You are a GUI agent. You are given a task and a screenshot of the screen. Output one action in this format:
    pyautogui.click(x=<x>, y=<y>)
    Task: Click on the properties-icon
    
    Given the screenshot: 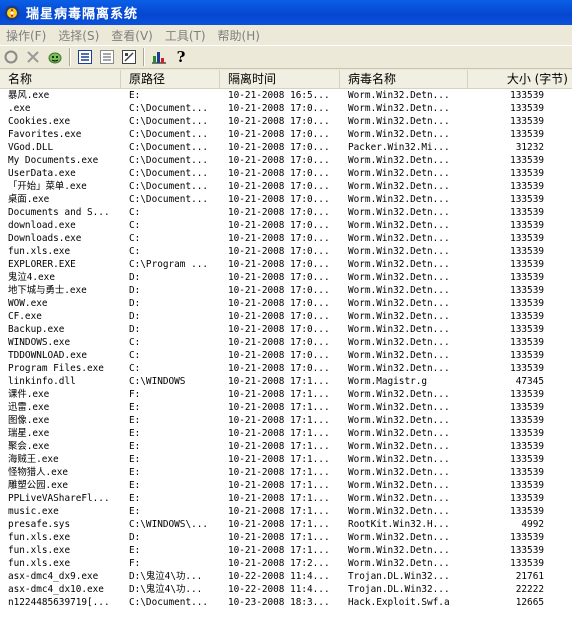 What is the action you would take?
    pyautogui.click(x=129, y=57)
    